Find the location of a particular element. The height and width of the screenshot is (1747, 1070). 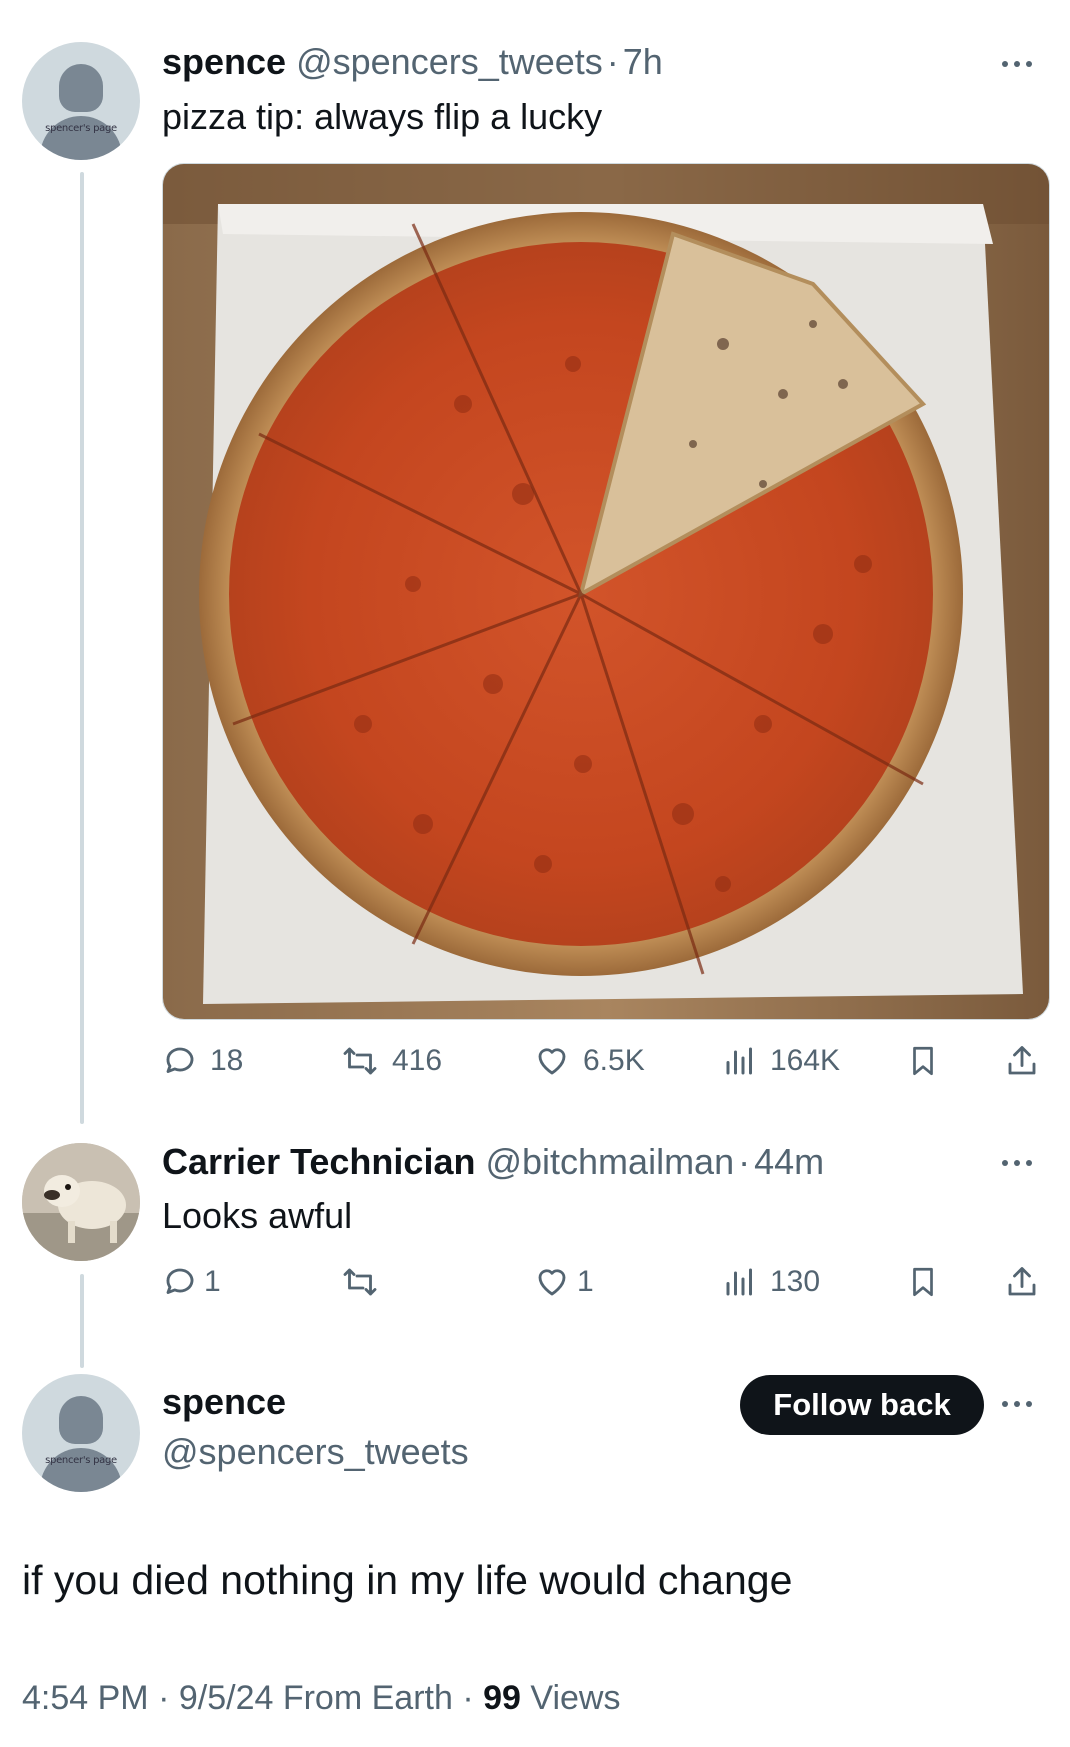

repost-count: 416 is located at coordinates (417, 1060).